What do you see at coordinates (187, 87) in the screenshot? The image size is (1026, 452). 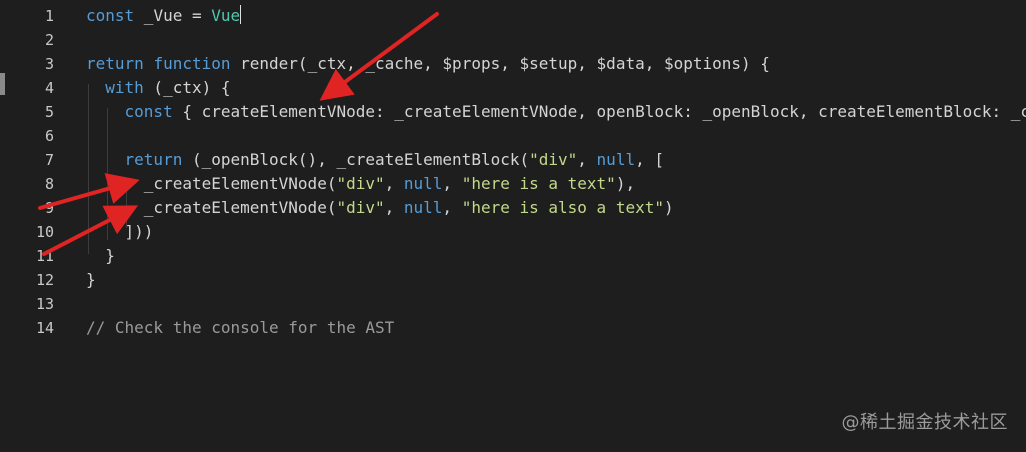 I see `code-token: (_ctx) {` at bounding box center [187, 87].